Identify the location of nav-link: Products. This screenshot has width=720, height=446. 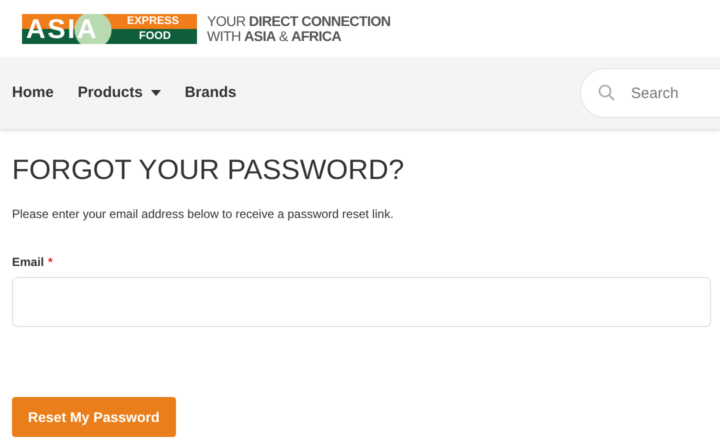
(119, 93).